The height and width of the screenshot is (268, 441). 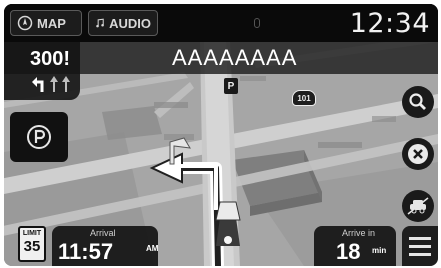 What do you see at coordinates (389, 23) in the screenshot?
I see `clock: 12:34` at bounding box center [389, 23].